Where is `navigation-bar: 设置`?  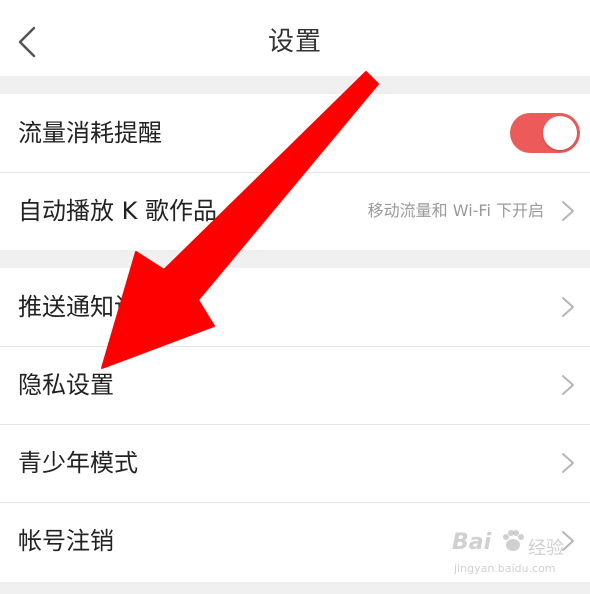
navigation-bar: 设置 is located at coordinates (295, 38).